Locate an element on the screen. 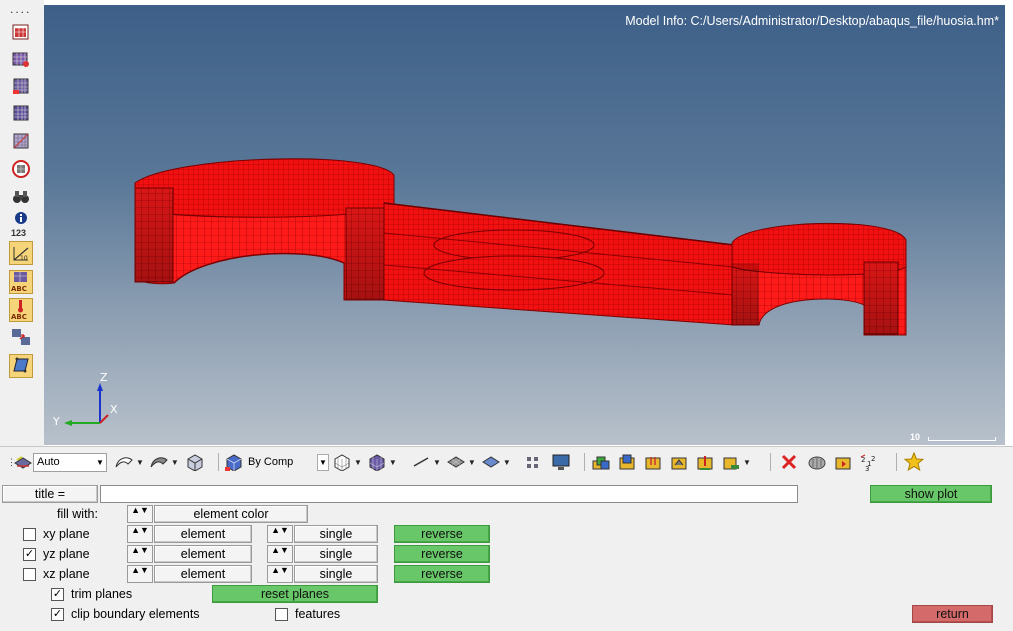  clip-boundary-checkbox: ✓ is located at coordinates (57, 614).